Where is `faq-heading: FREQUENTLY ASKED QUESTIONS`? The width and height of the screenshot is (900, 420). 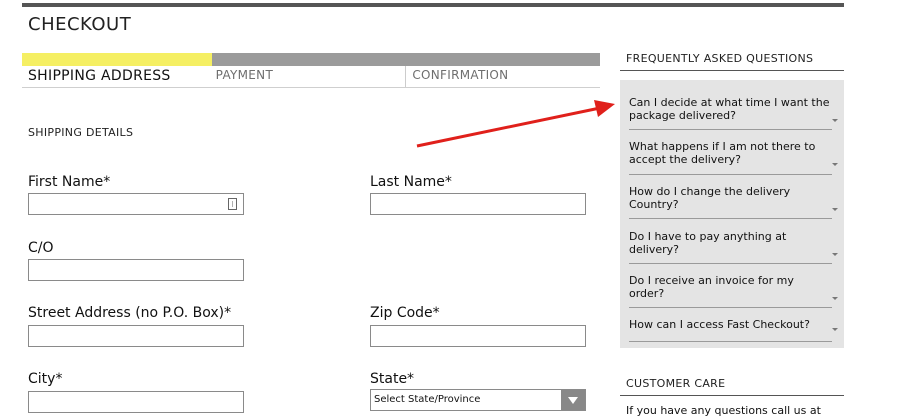 faq-heading: FREQUENTLY ASKED QUESTIONS is located at coordinates (720, 58).